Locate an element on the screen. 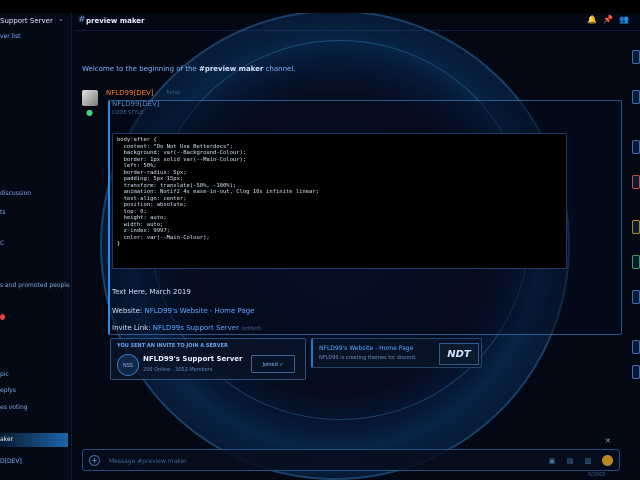 This screenshot has width=640, height=480. sidebar-item-promoted: s and promoted people is located at coordinates (35, 285).